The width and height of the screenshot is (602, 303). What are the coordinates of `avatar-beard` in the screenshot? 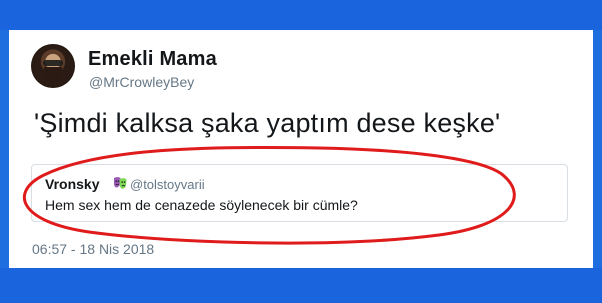 It's located at (53, 75).